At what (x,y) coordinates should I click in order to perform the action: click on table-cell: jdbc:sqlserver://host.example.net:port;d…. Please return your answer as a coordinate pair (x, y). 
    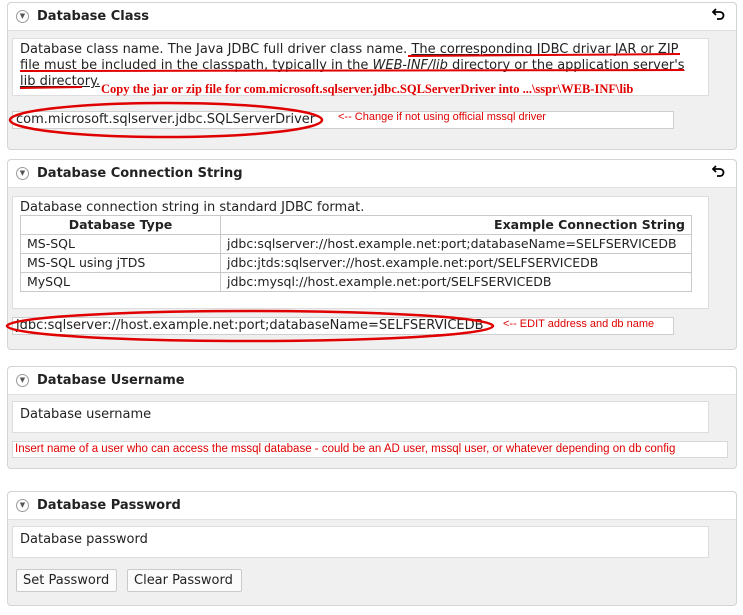
    Looking at the image, I should click on (456, 244).